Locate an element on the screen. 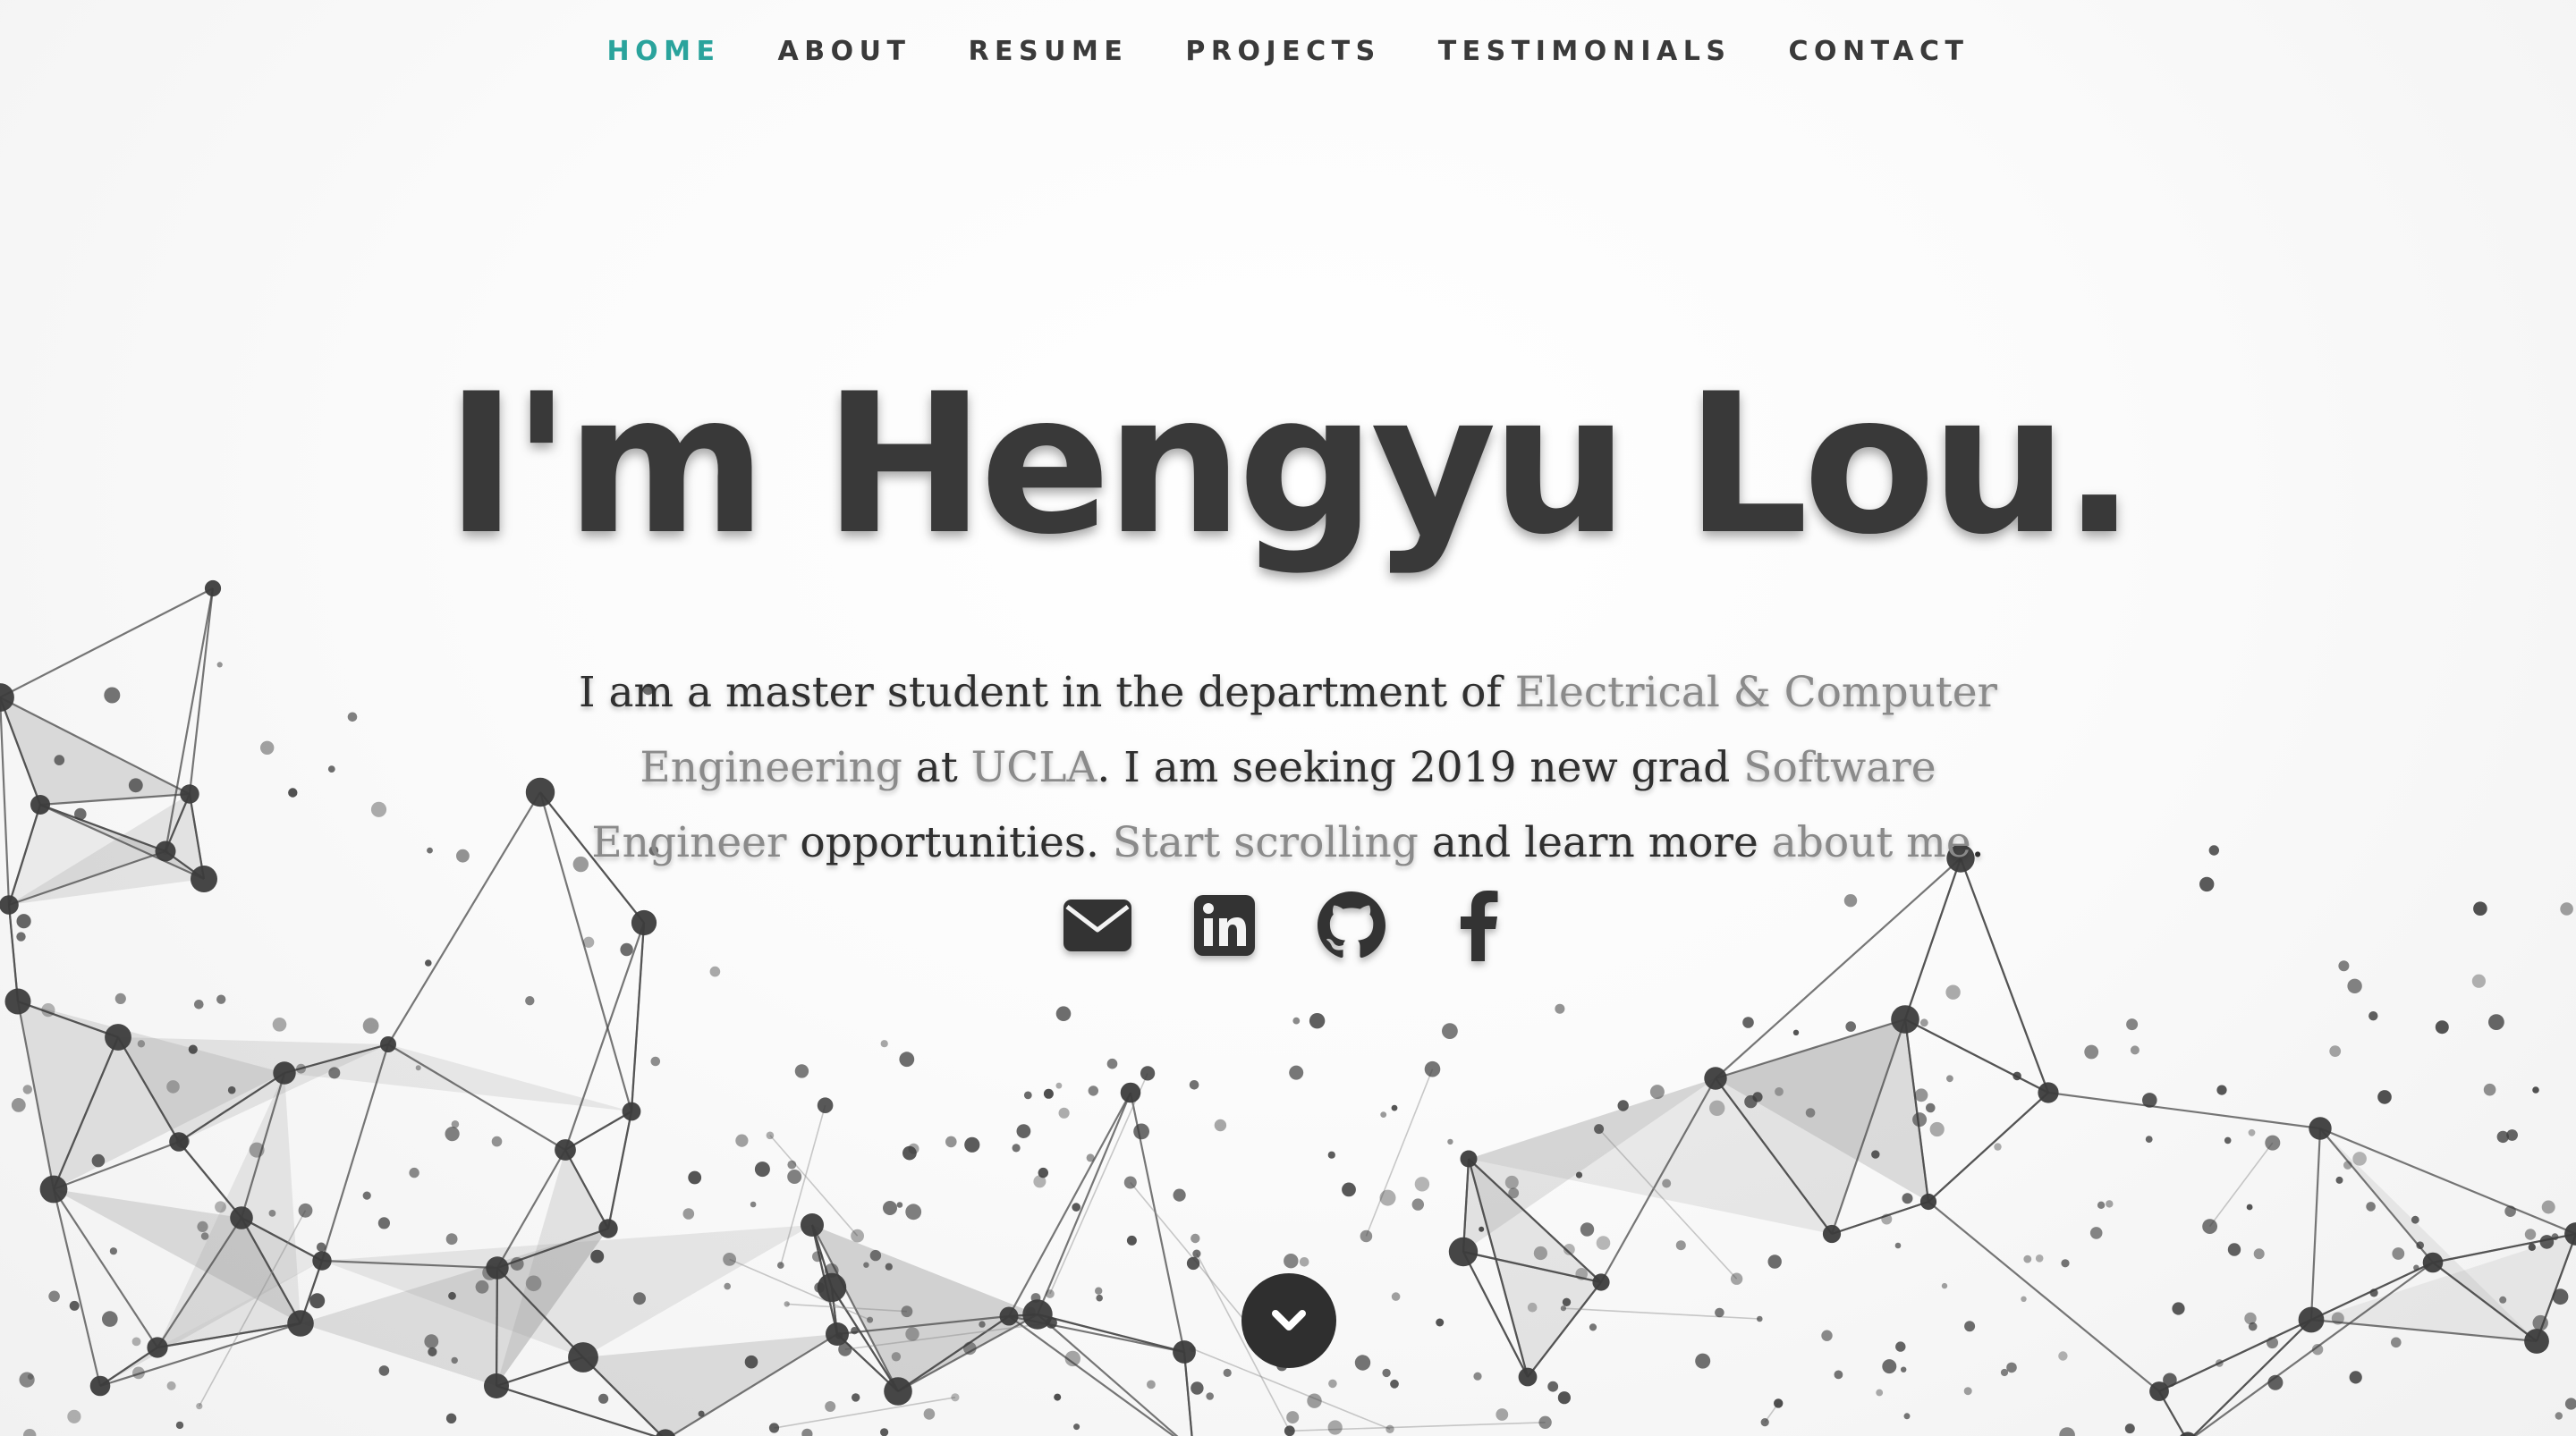 The image size is (2576, 1436). intro-text-5: and learn more is located at coordinates (1595, 842).